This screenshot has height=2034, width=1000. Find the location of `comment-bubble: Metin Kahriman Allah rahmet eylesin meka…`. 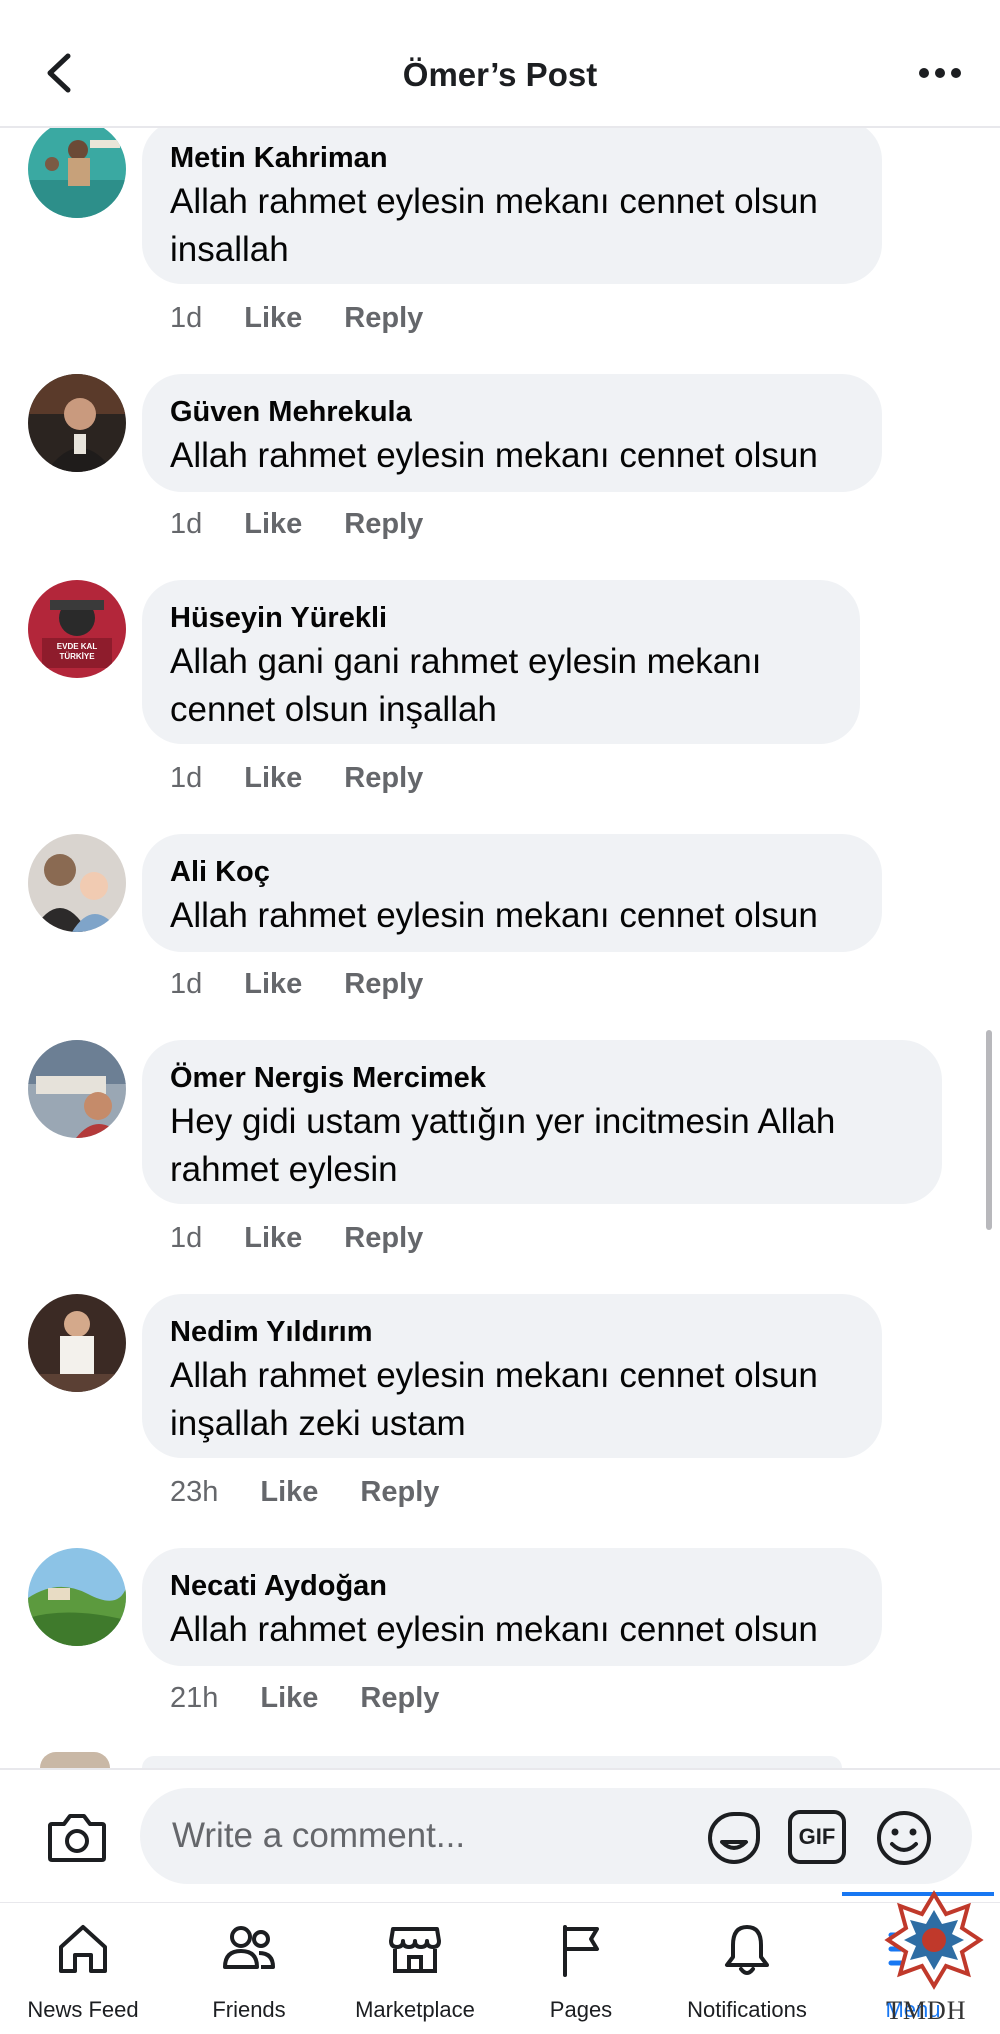

comment-bubble: Metin Kahriman Allah rahmet eylesin meka… is located at coordinates (512, 202).